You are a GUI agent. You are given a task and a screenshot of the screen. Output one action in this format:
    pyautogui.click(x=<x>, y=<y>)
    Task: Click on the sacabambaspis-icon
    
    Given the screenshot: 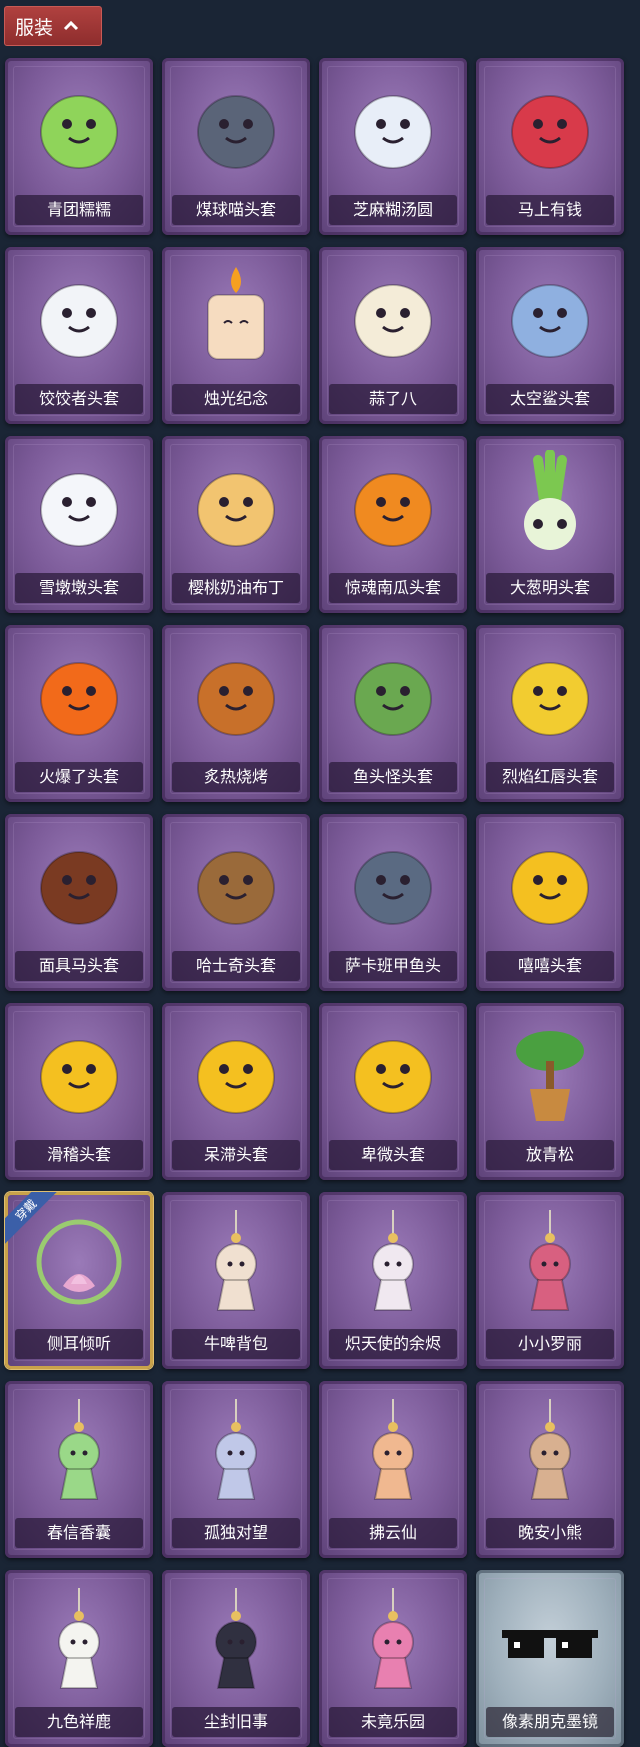 What is the action you would take?
    pyautogui.click(x=393, y=884)
    